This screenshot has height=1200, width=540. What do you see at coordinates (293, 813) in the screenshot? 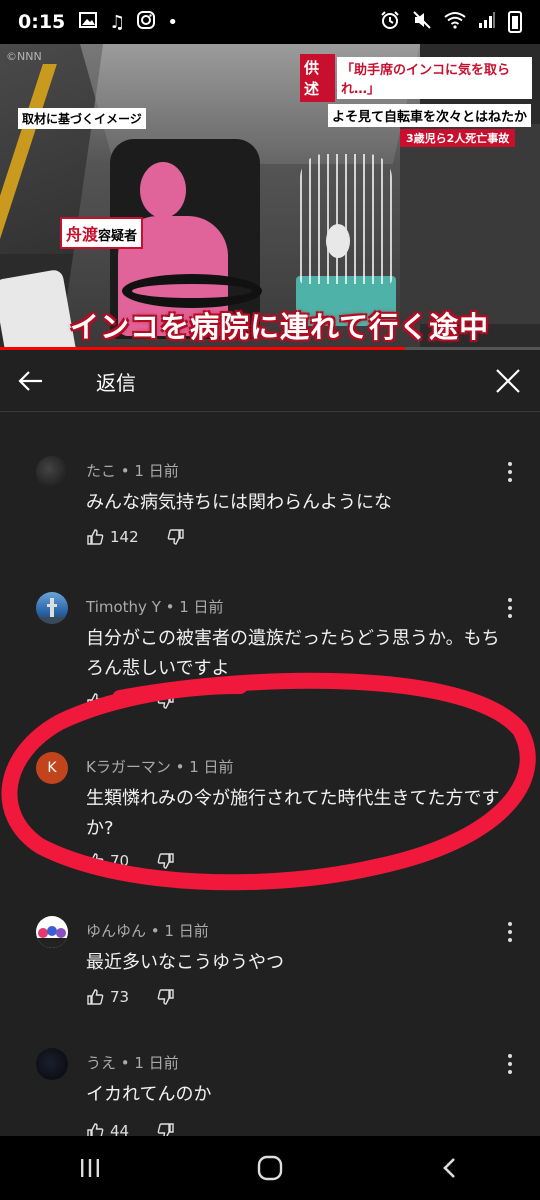
I see `comment-text: 生類憐れみの令が施行されてた時代生きてた方ですか?` at bounding box center [293, 813].